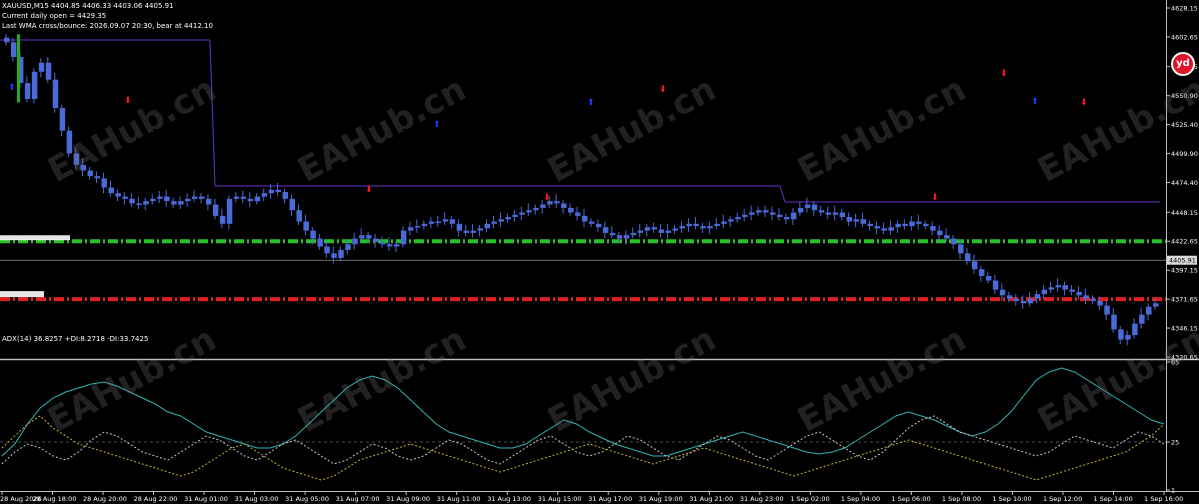 This screenshot has height=504, width=1199. I want to click on x-tick-label: 1 Sep 08:00, so click(961, 499).